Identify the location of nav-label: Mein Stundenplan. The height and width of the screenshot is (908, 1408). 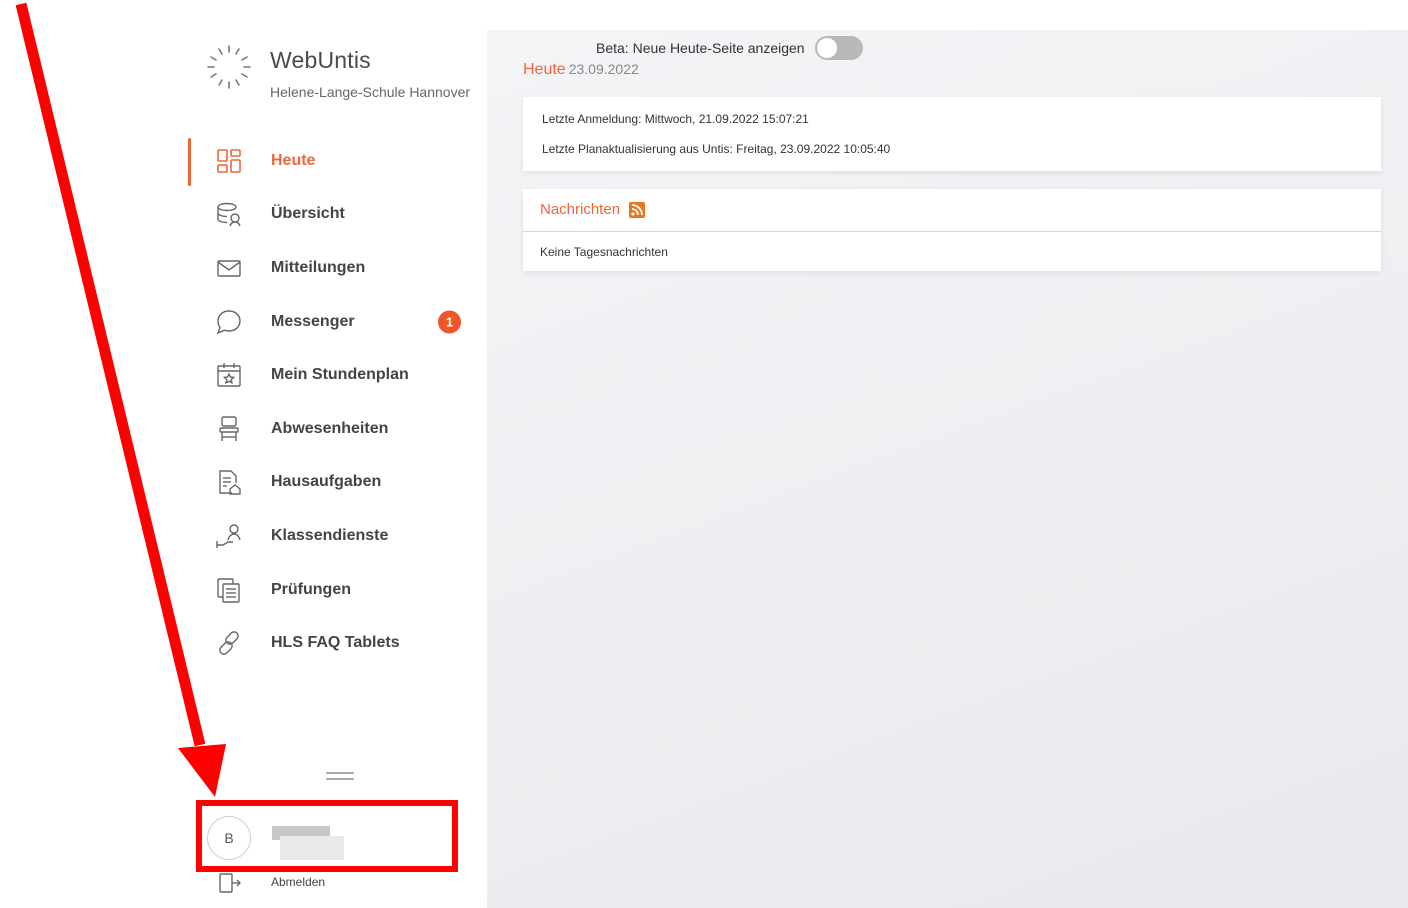
(340, 375).